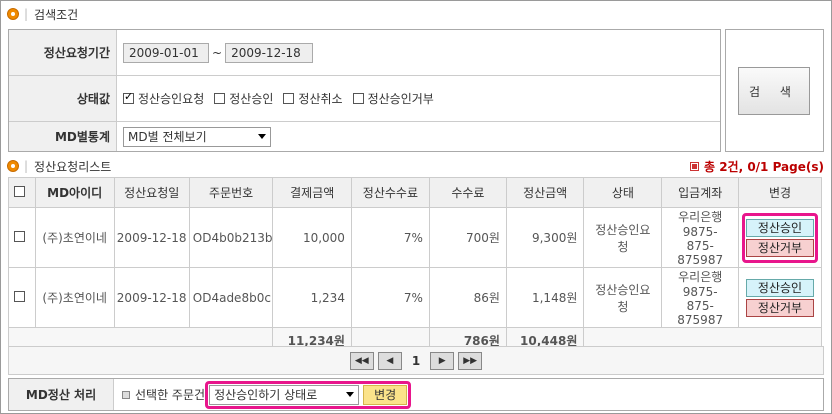 Image resolution: width=832 pixels, height=414 pixels. I want to click on status-option-approve-request: 정산승인요청, so click(163, 98).